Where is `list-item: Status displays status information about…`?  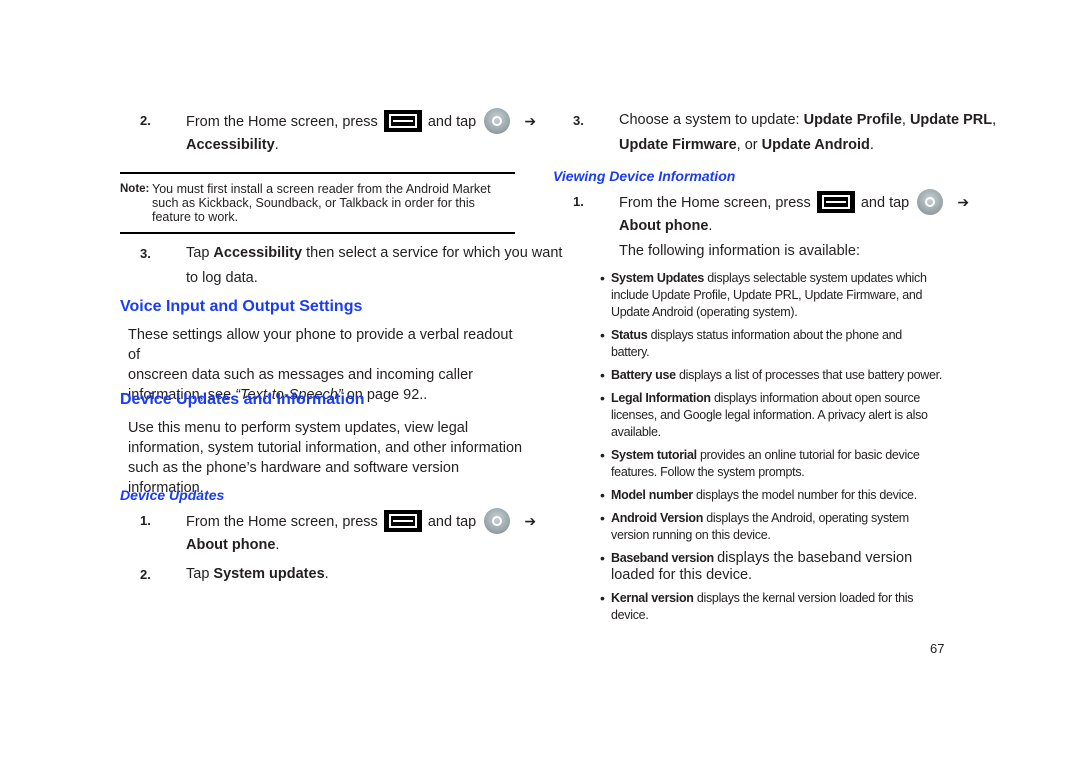
list-item: Status displays status information about… is located at coordinates (771, 344).